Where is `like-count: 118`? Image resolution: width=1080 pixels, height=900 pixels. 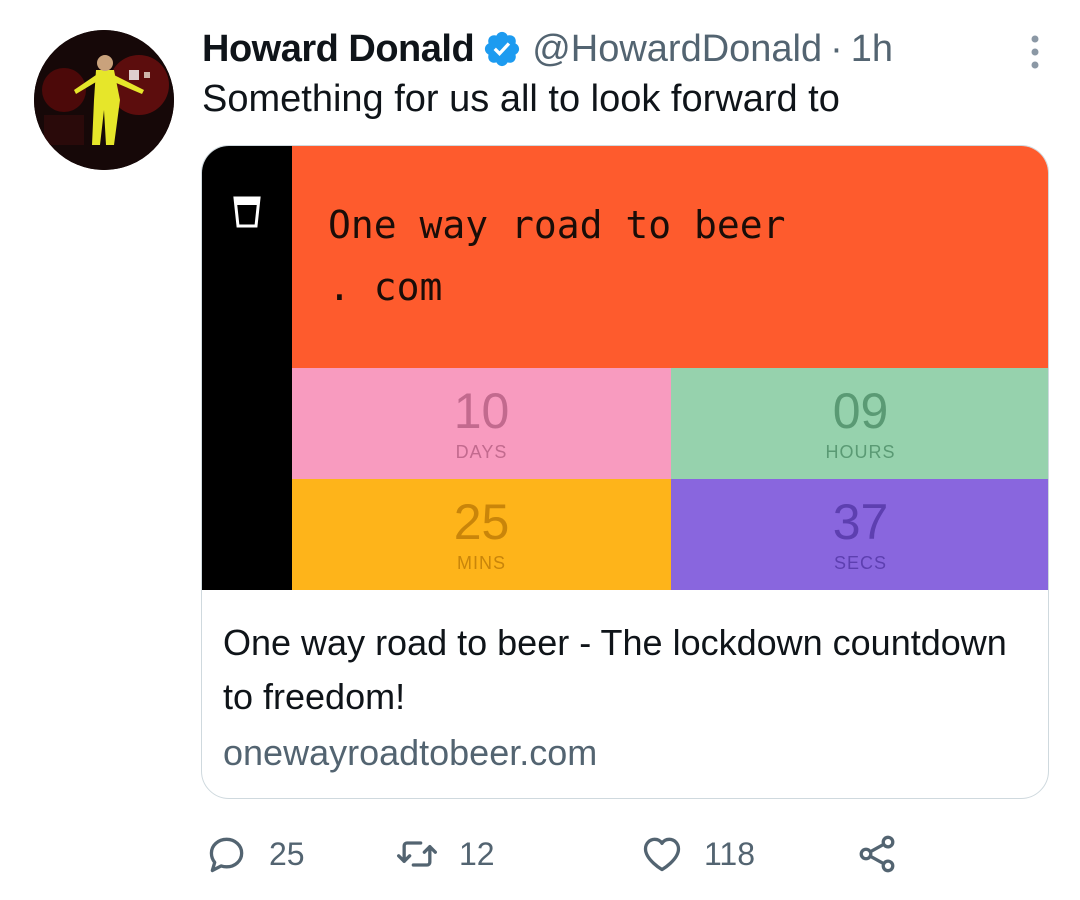
like-count: 118 is located at coordinates (730, 853).